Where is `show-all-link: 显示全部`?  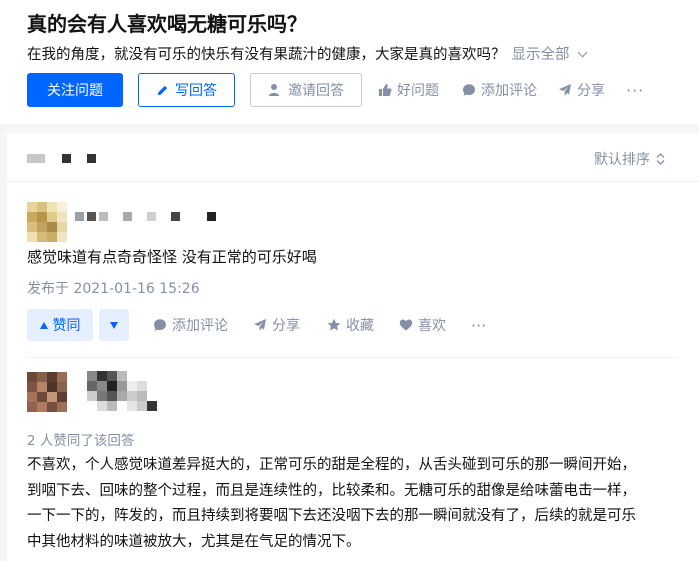 show-all-link: 显示全部 is located at coordinates (549, 55).